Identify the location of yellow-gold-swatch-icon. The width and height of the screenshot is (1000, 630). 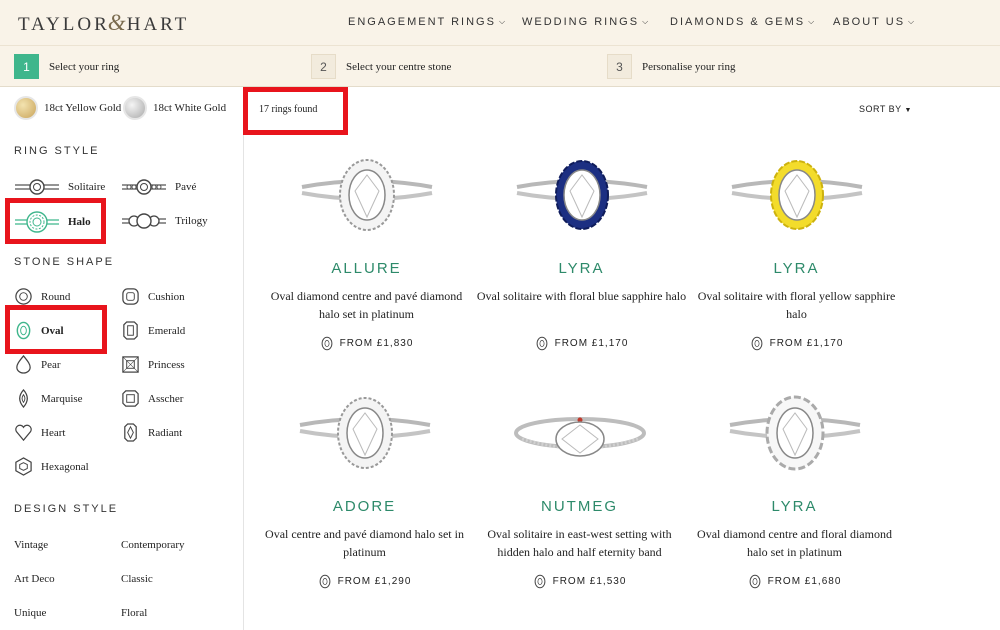
(26, 108).